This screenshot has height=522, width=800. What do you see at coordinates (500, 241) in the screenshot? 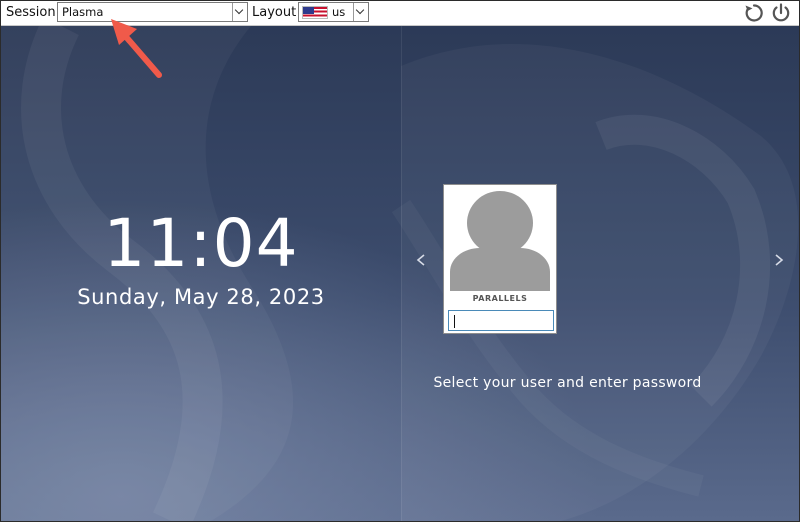
I see `user-avatar-icon` at bounding box center [500, 241].